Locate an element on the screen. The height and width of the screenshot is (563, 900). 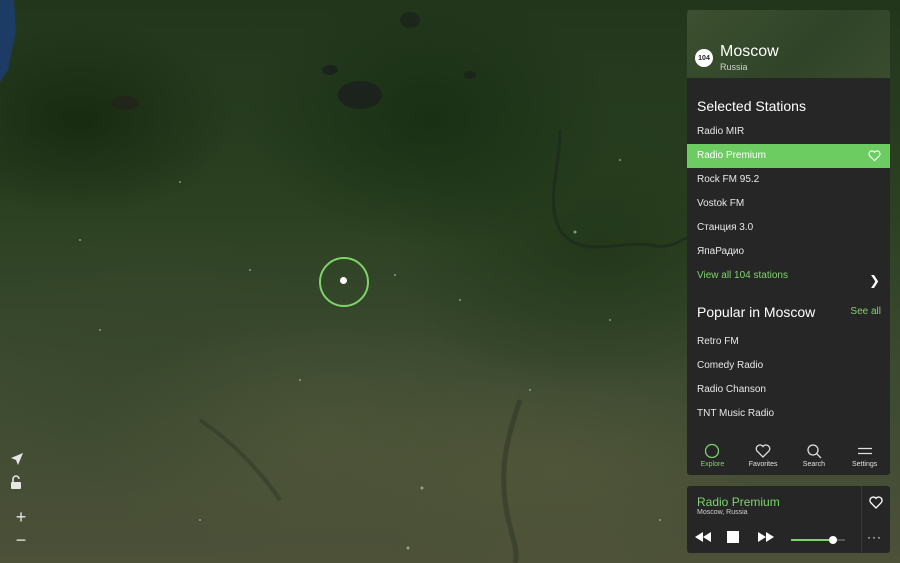
player-divider is located at coordinates (861, 519).